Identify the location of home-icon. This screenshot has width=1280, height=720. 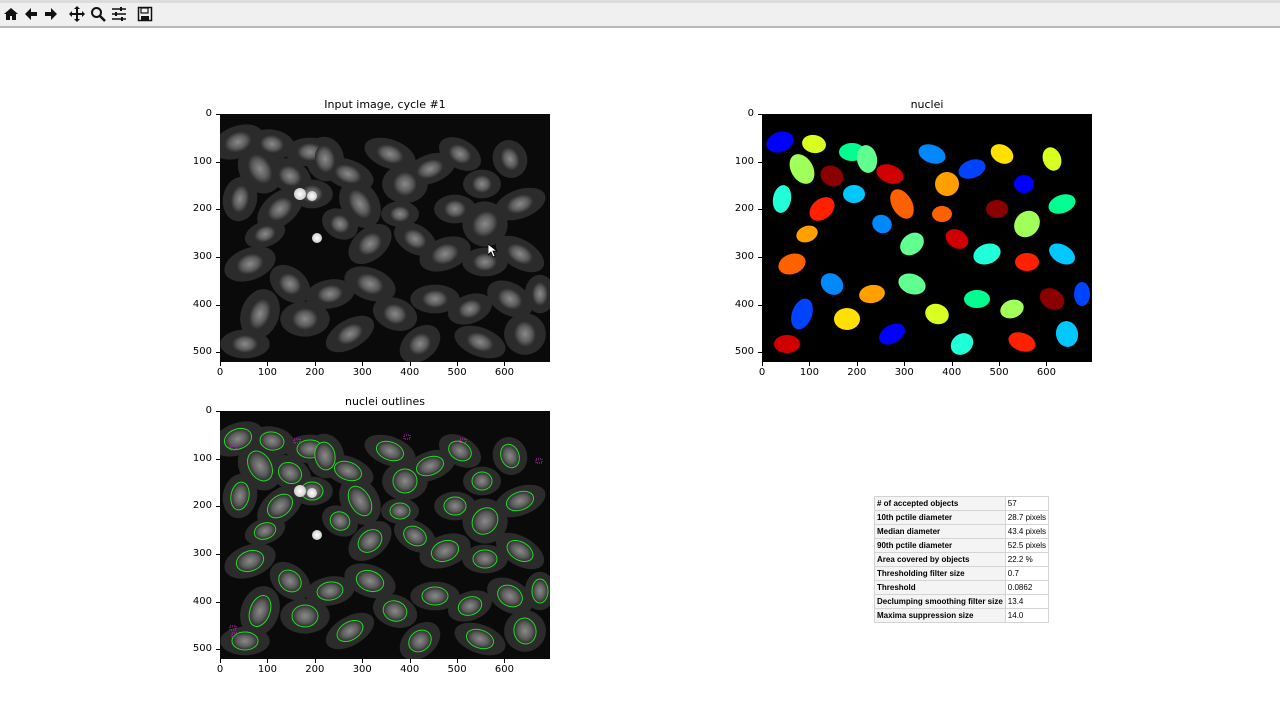
(11, 14).